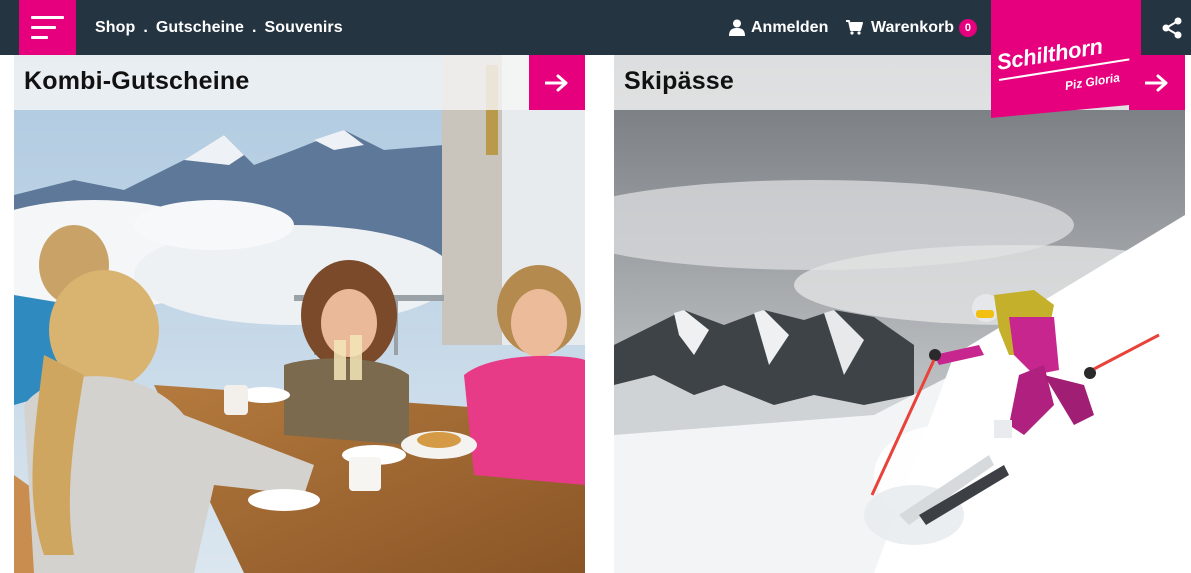 The width and height of the screenshot is (1191, 573). What do you see at coordinates (854, 27) in the screenshot?
I see `cart-icon` at bounding box center [854, 27].